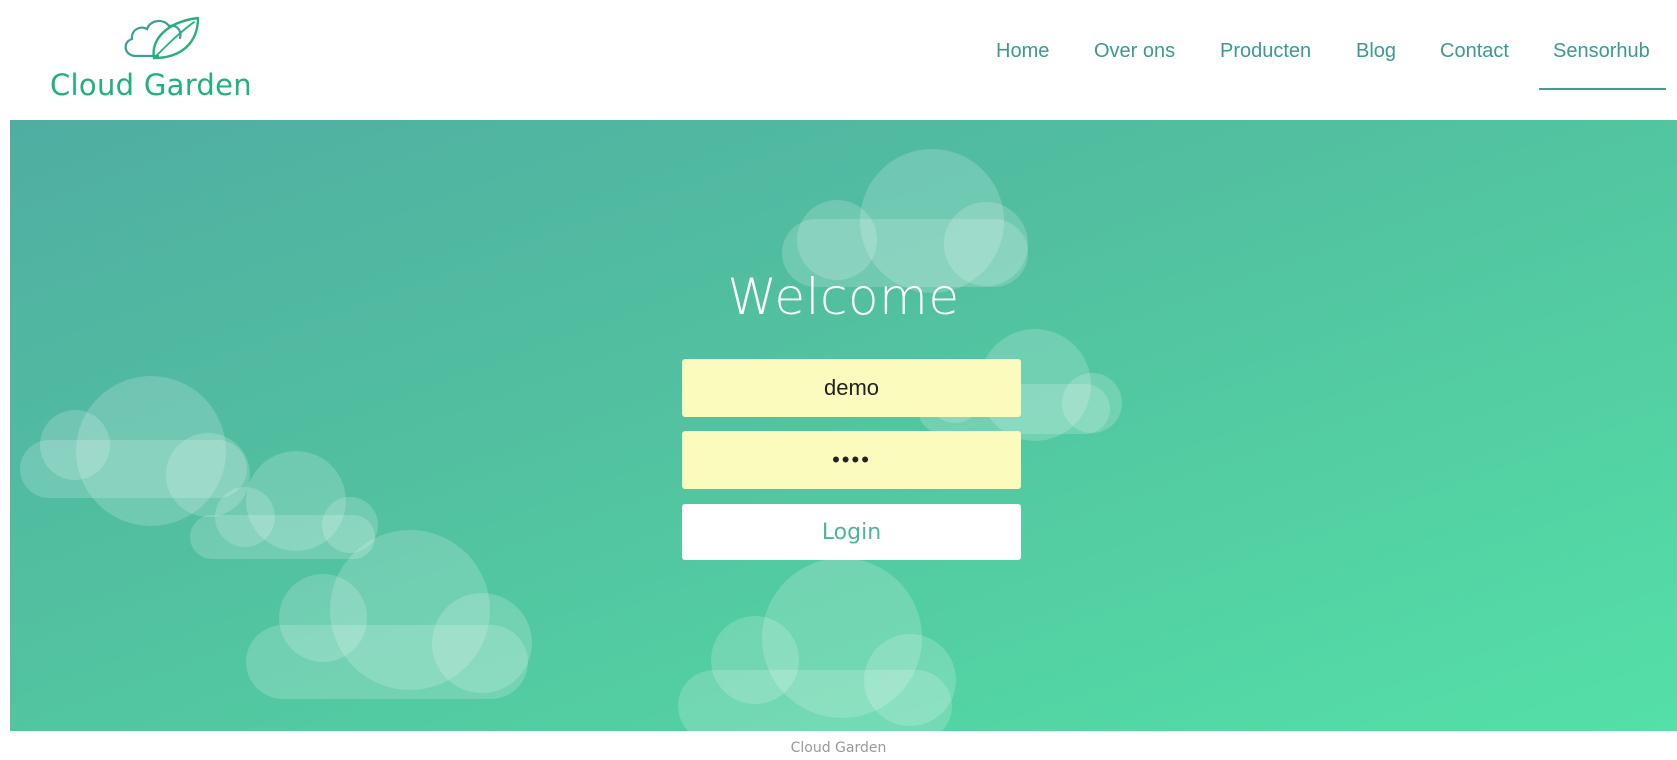  What do you see at coordinates (1602, 89) in the screenshot?
I see `active-nav-indicator` at bounding box center [1602, 89].